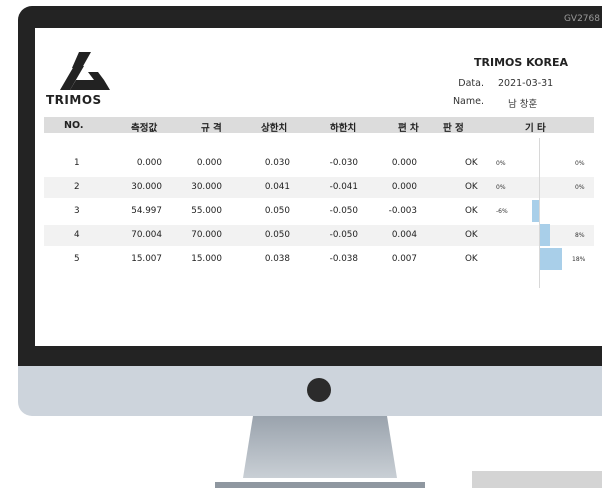 This screenshot has width=602, height=488. What do you see at coordinates (537, 479) in the screenshot?
I see `background-shelf` at bounding box center [537, 479].